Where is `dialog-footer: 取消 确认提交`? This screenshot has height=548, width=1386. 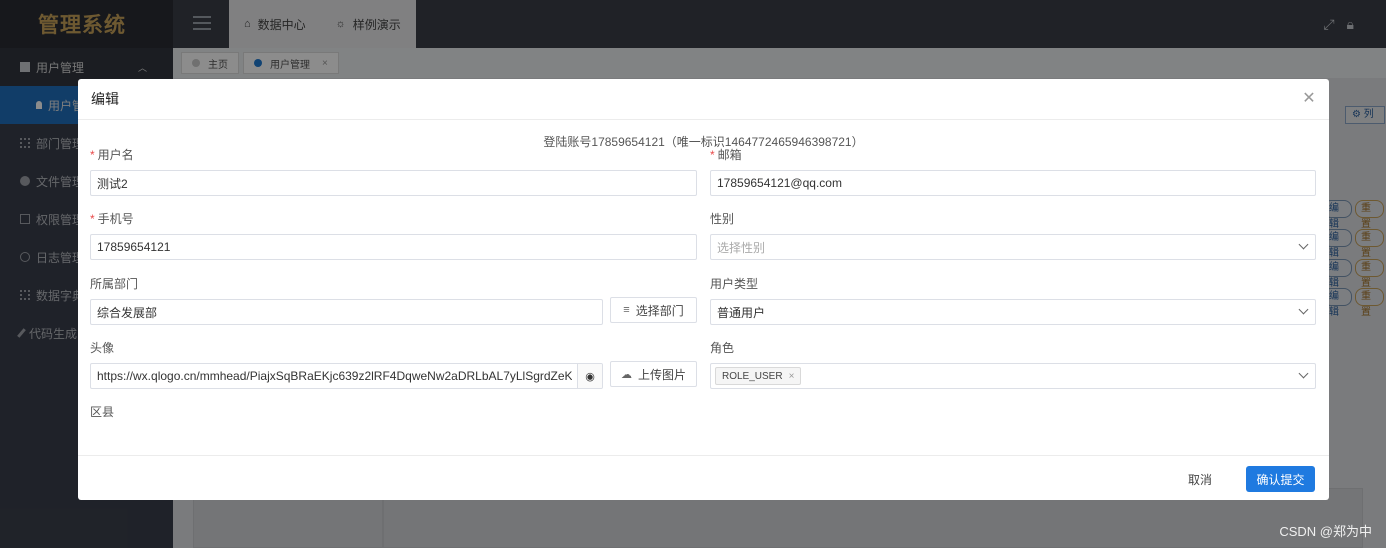 dialog-footer: 取消 确认提交 is located at coordinates (703, 477).